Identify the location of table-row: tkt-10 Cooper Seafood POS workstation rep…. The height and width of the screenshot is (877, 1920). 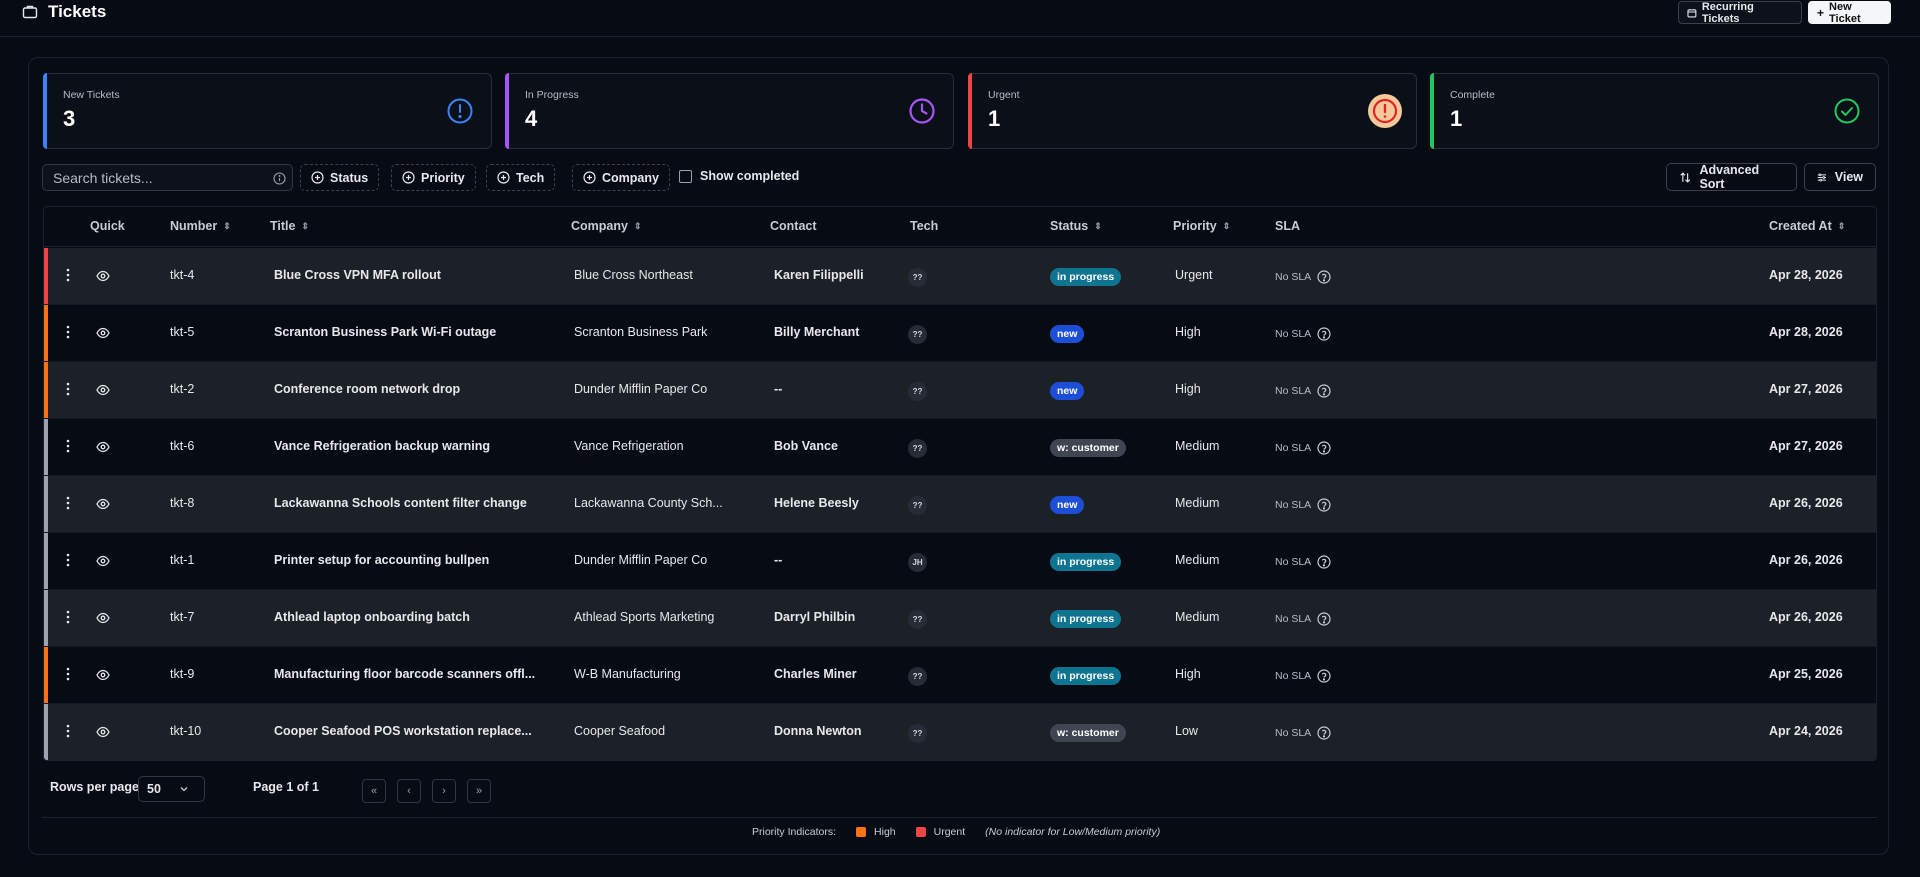
(960, 732).